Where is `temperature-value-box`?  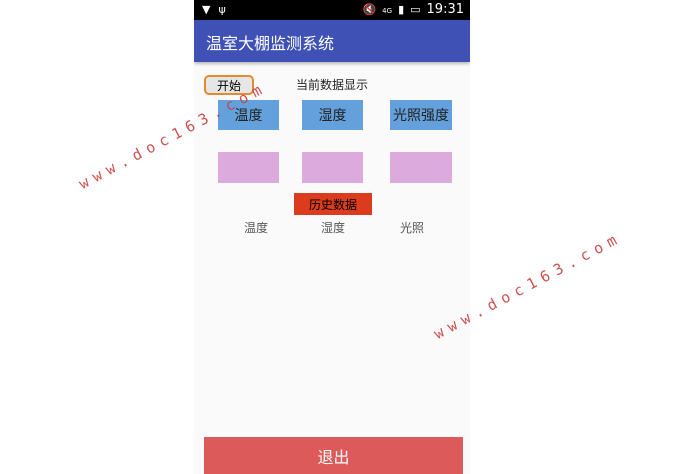
temperature-value-box is located at coordinates (248, 167).